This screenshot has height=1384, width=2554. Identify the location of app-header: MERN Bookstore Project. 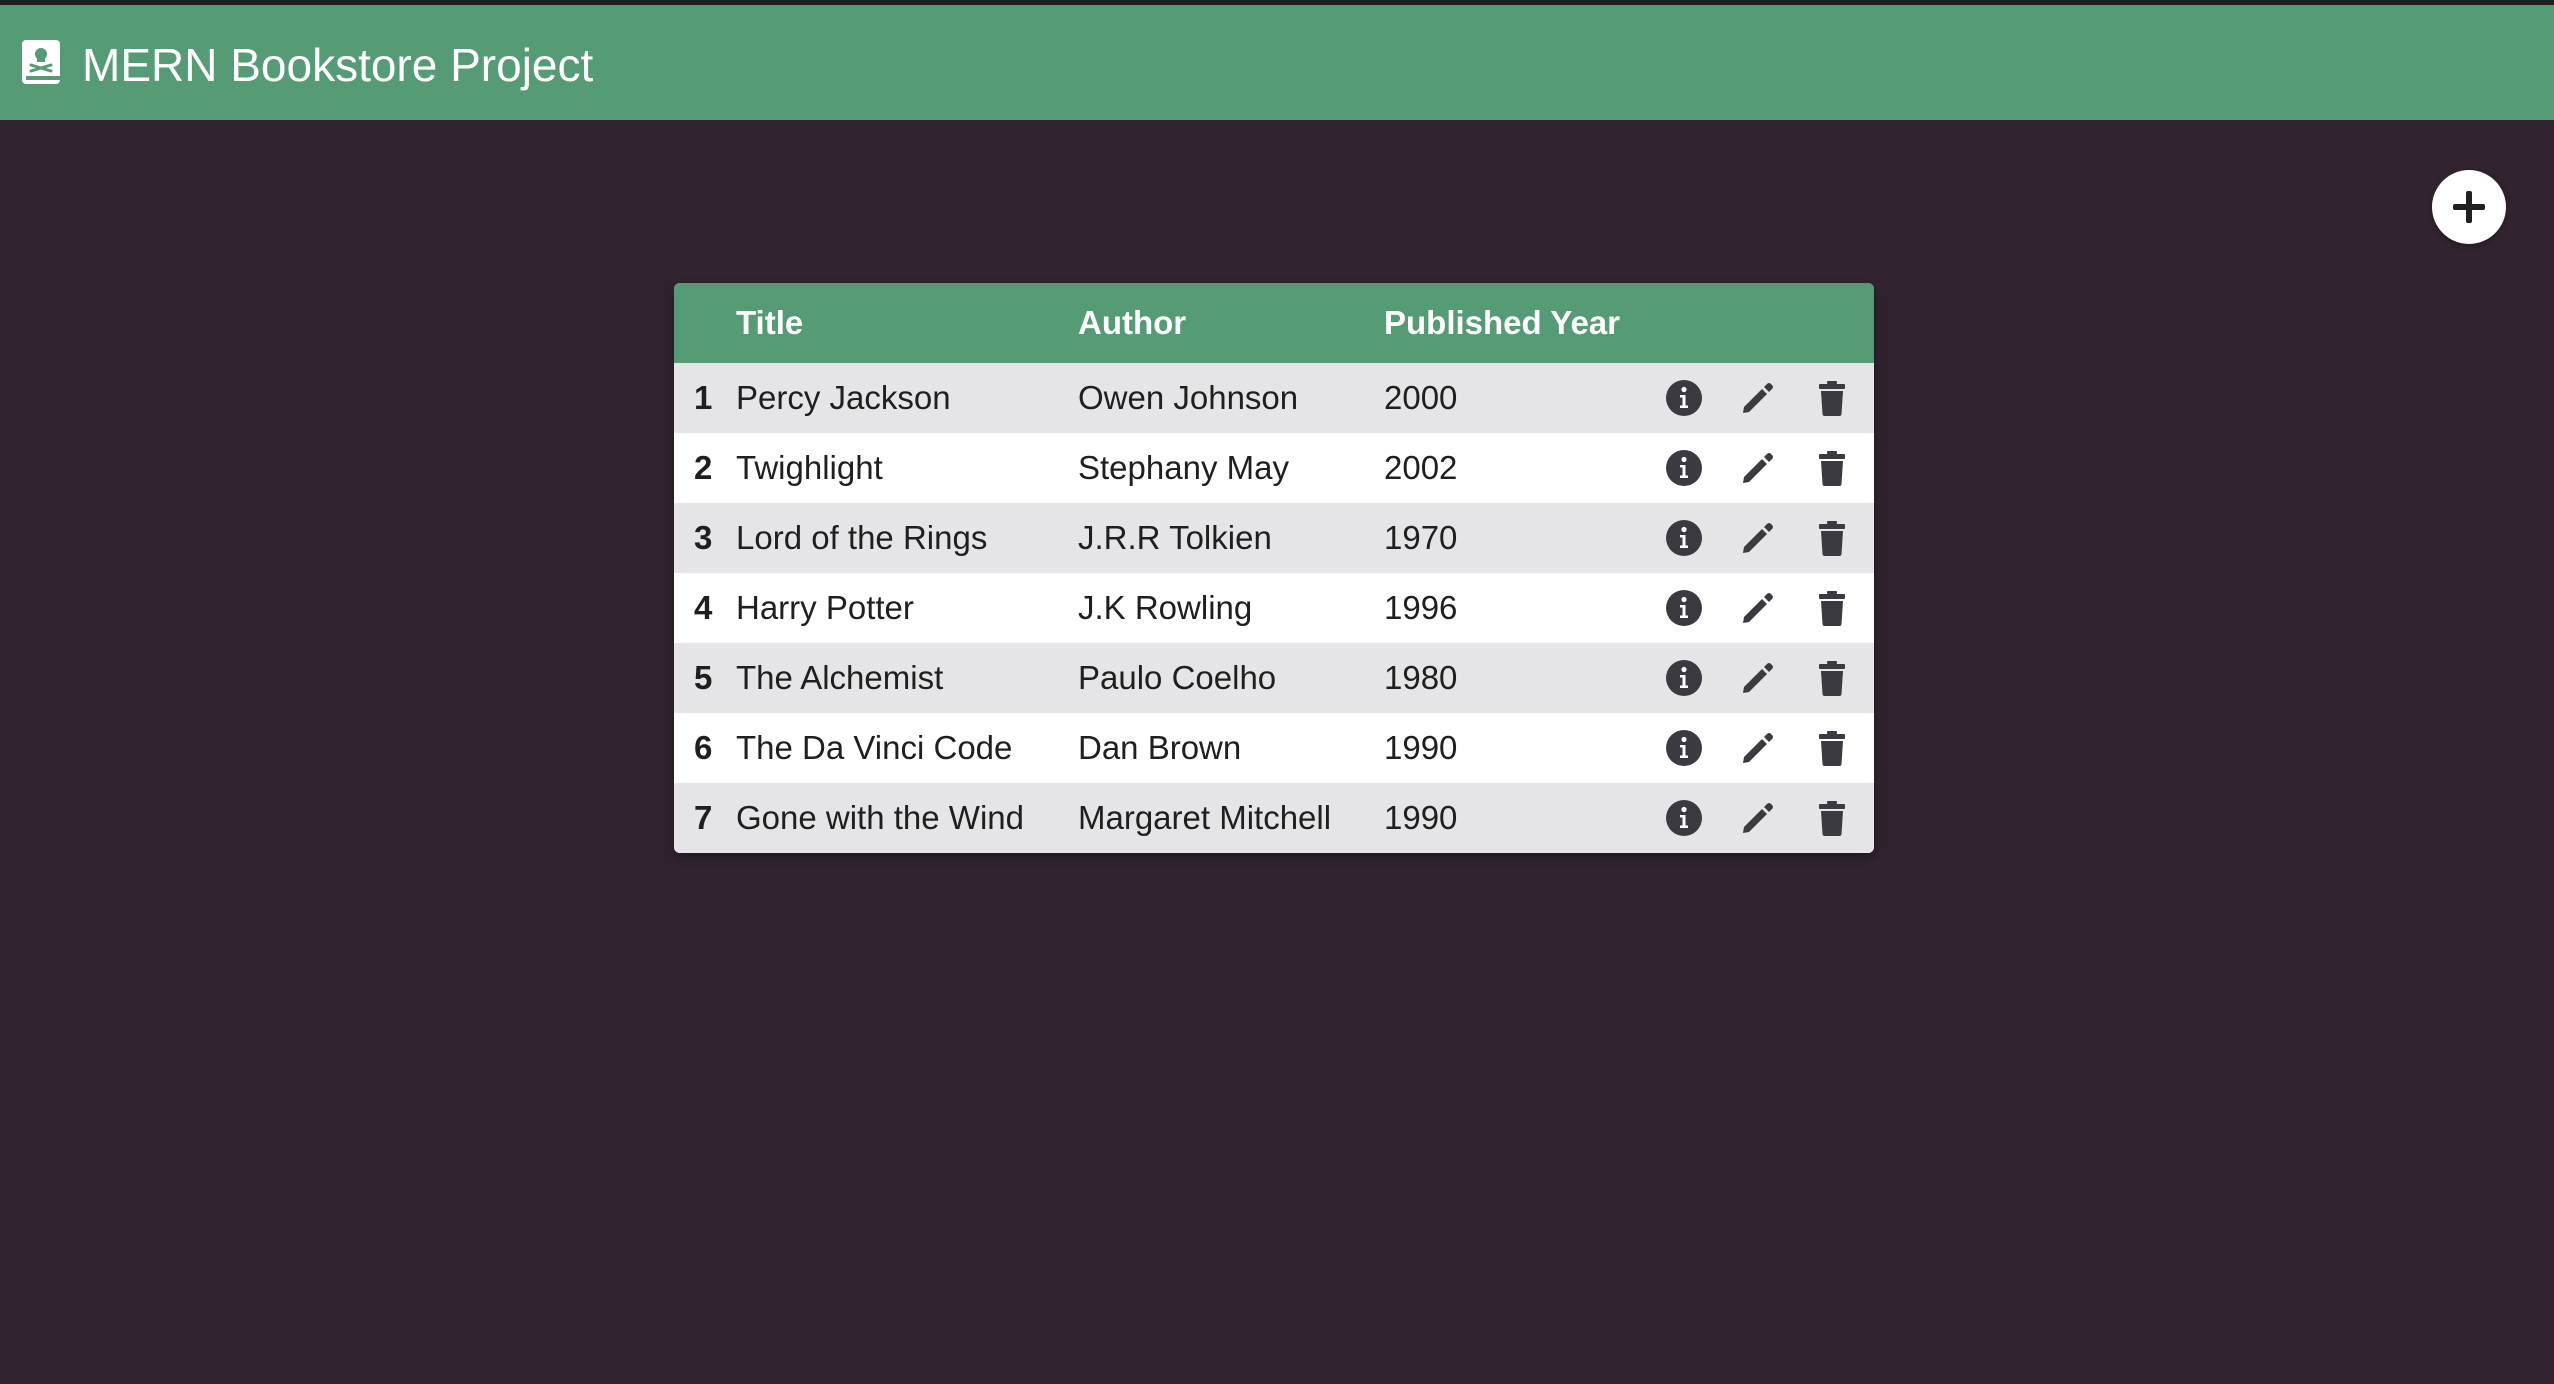
(1277, 62).